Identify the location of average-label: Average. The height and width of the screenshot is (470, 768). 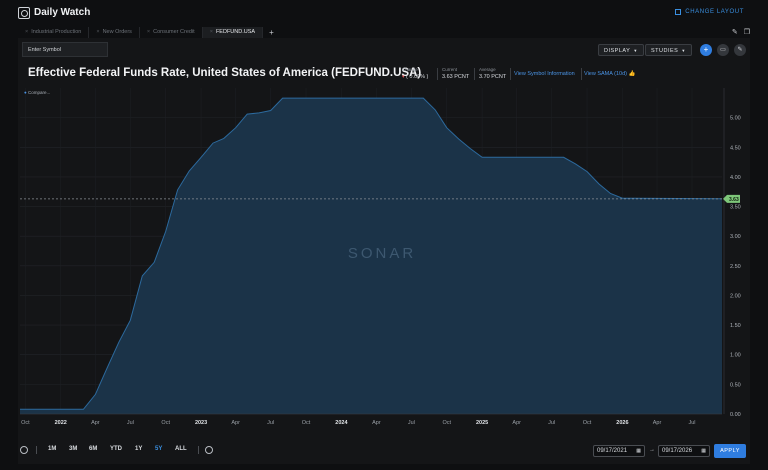
(487, 69).